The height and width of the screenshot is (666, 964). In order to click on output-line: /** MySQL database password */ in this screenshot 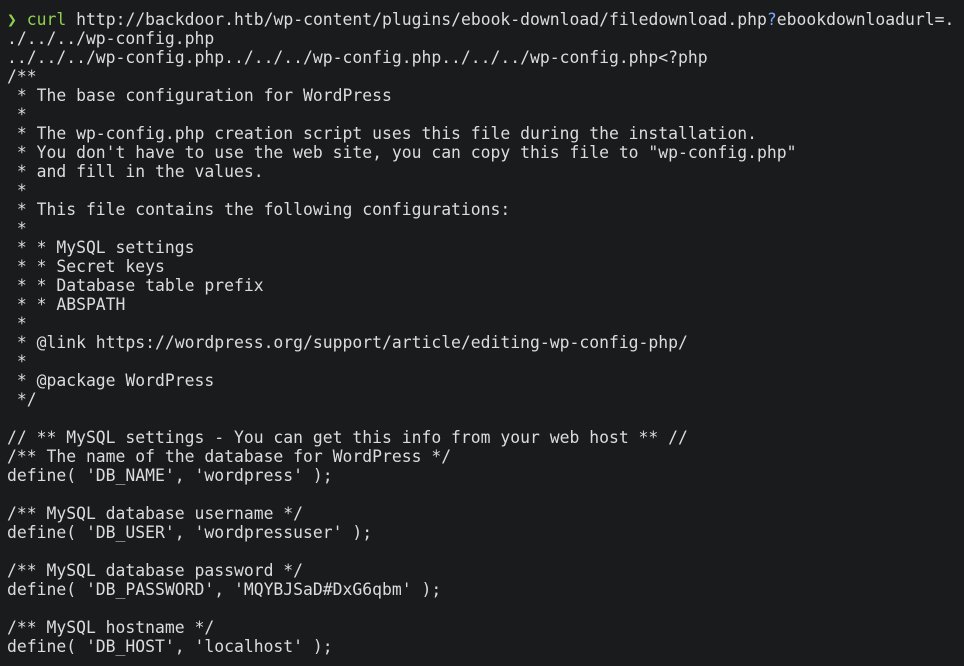, I will do `click(155, 570)`.